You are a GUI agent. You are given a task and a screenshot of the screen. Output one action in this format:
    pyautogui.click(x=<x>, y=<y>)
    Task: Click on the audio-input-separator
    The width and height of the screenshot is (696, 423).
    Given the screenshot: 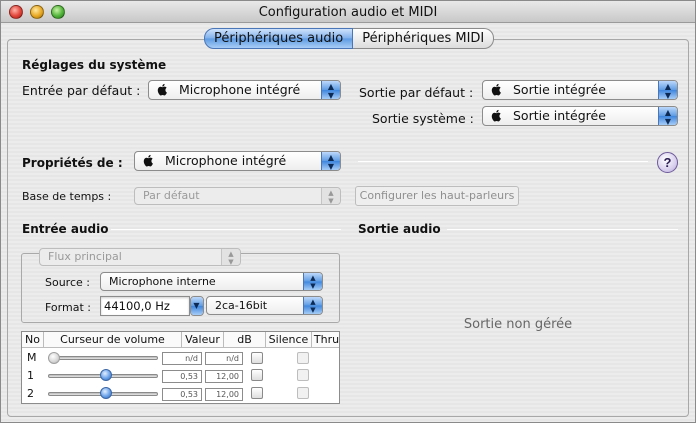 What is the action you would take?
    pyautogui.click(x=226, y=229)
    